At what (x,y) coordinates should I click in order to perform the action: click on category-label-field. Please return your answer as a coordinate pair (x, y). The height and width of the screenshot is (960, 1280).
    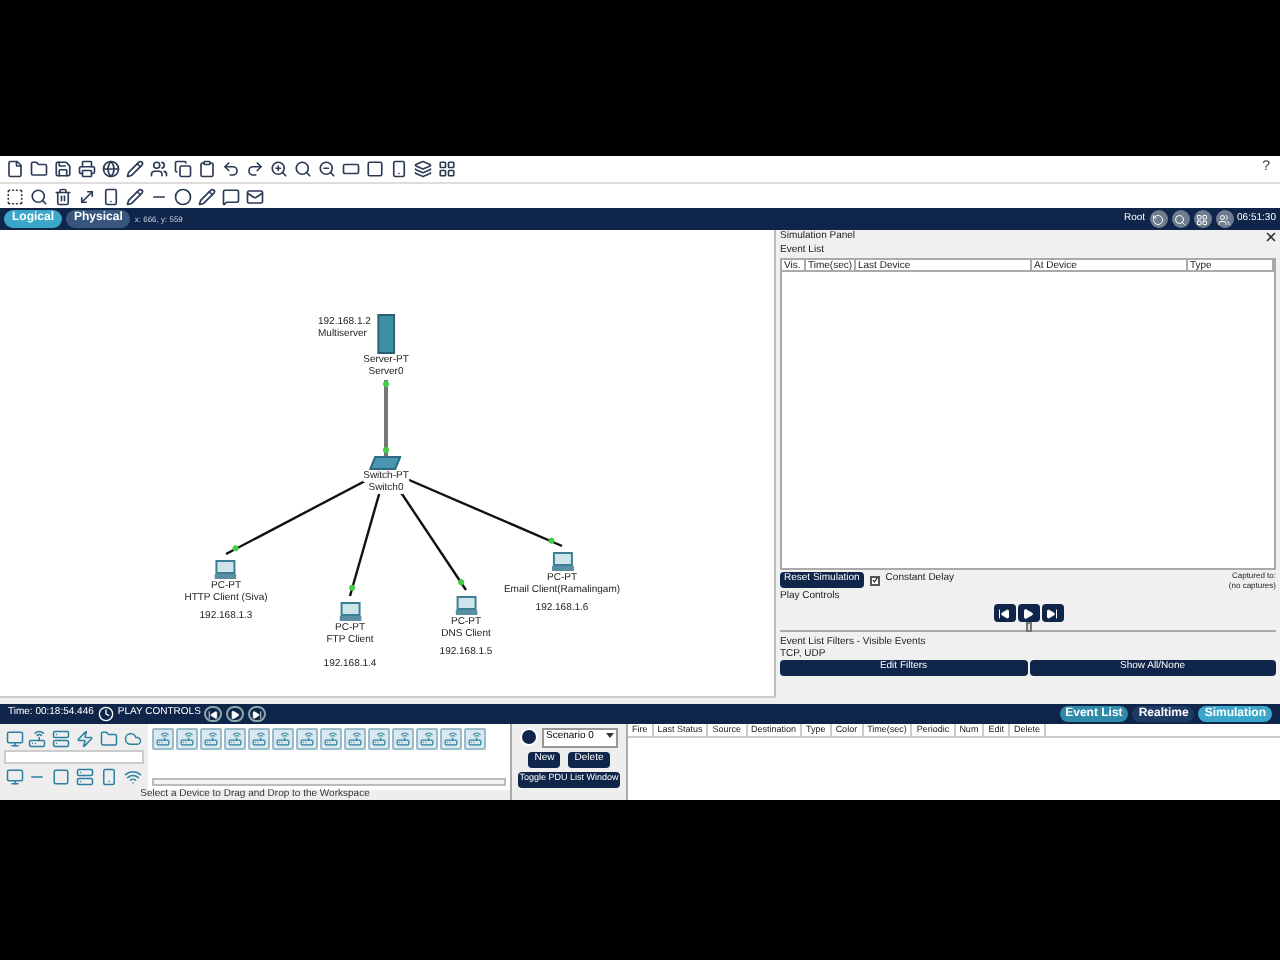
    Looking at the image, I should click on (74, 757).